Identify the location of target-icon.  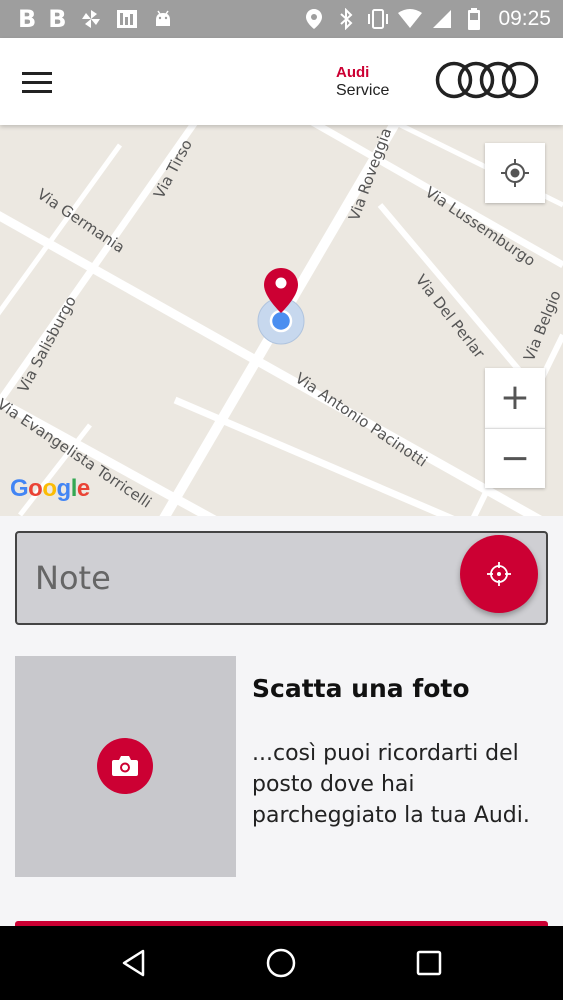
(499, 574).